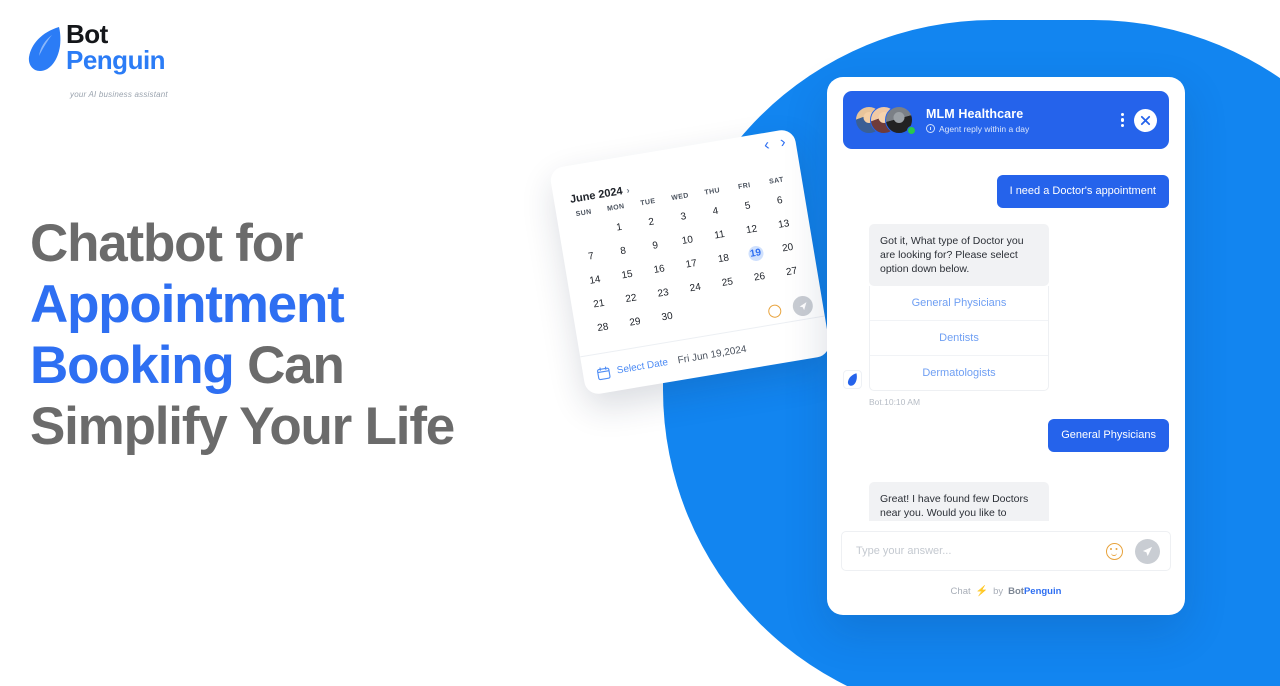  What do you see at coordinates (783, 143) in the screenshot?
I see `calendar-next-month-icon: ›` at bounding box center [783, 143].